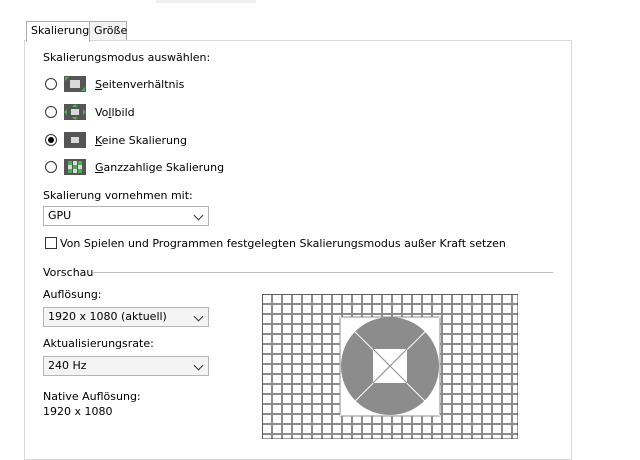 This screenshot has width=640, height=460. I want to click on tab-groesse: Größe, so click(108, 31).